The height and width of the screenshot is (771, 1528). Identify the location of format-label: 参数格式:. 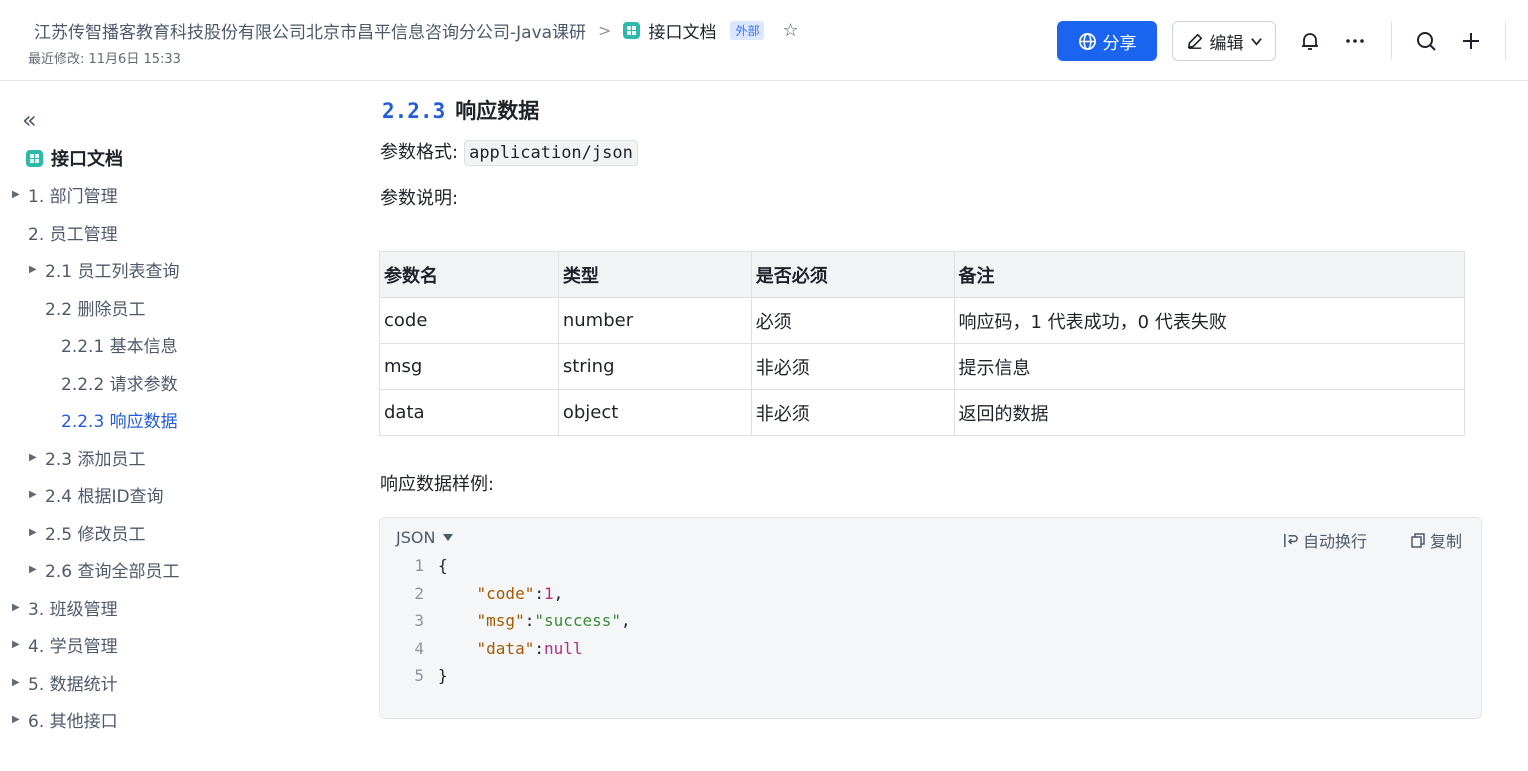
(419, 152).